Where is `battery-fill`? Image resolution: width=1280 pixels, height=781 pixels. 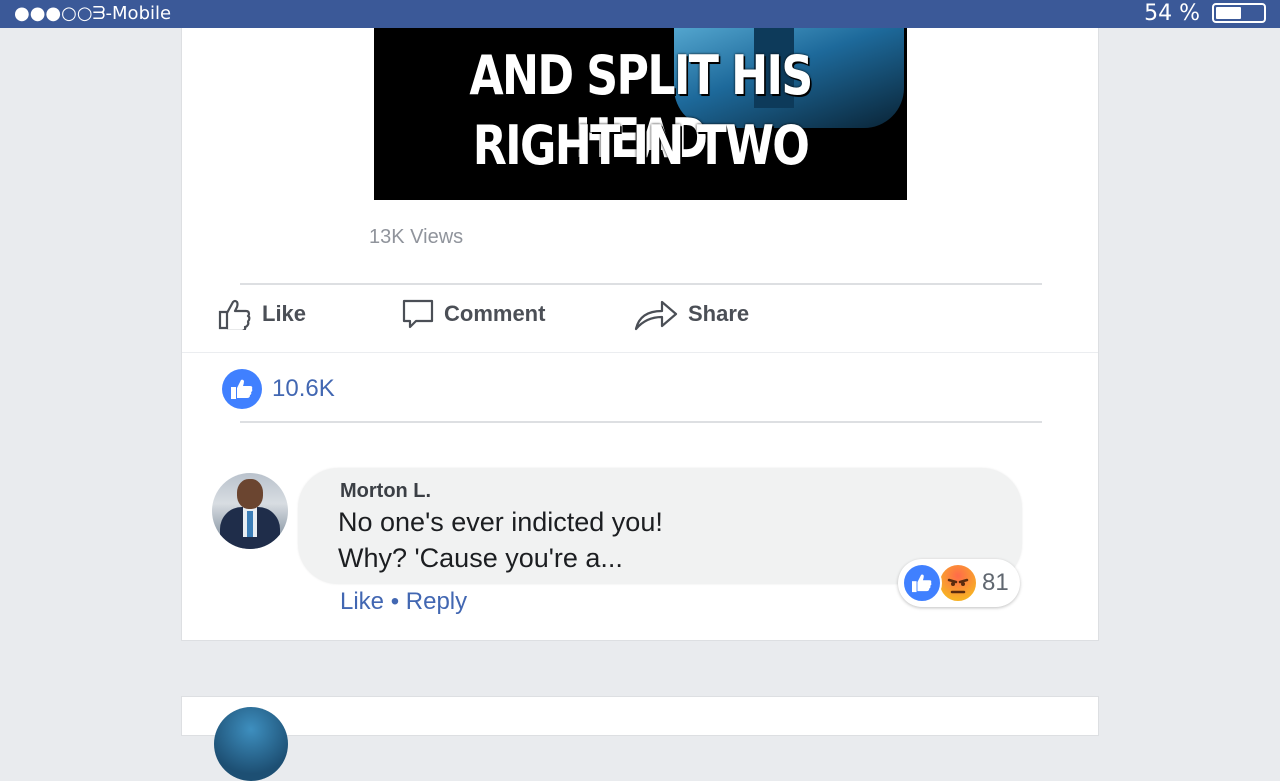 battery-fill is located at coordinates (1228, 13).